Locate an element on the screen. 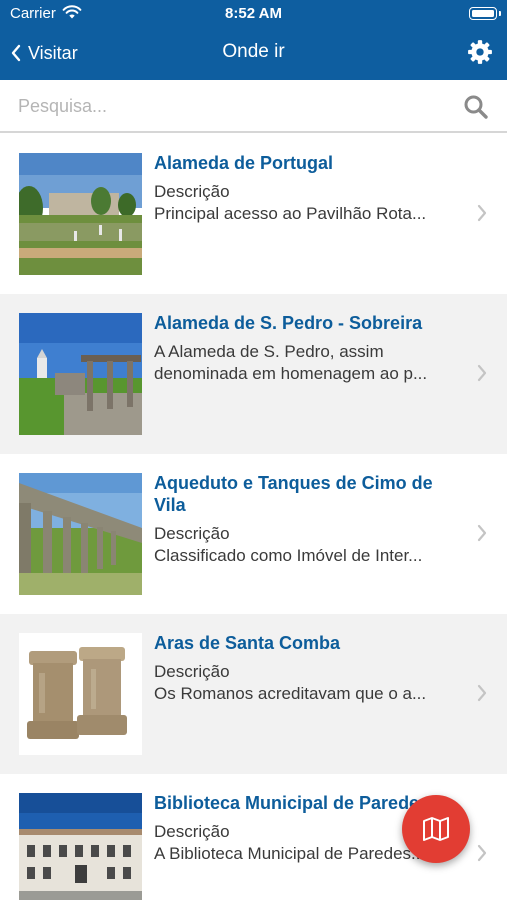  map-icon is located at coordinates (436, 829).